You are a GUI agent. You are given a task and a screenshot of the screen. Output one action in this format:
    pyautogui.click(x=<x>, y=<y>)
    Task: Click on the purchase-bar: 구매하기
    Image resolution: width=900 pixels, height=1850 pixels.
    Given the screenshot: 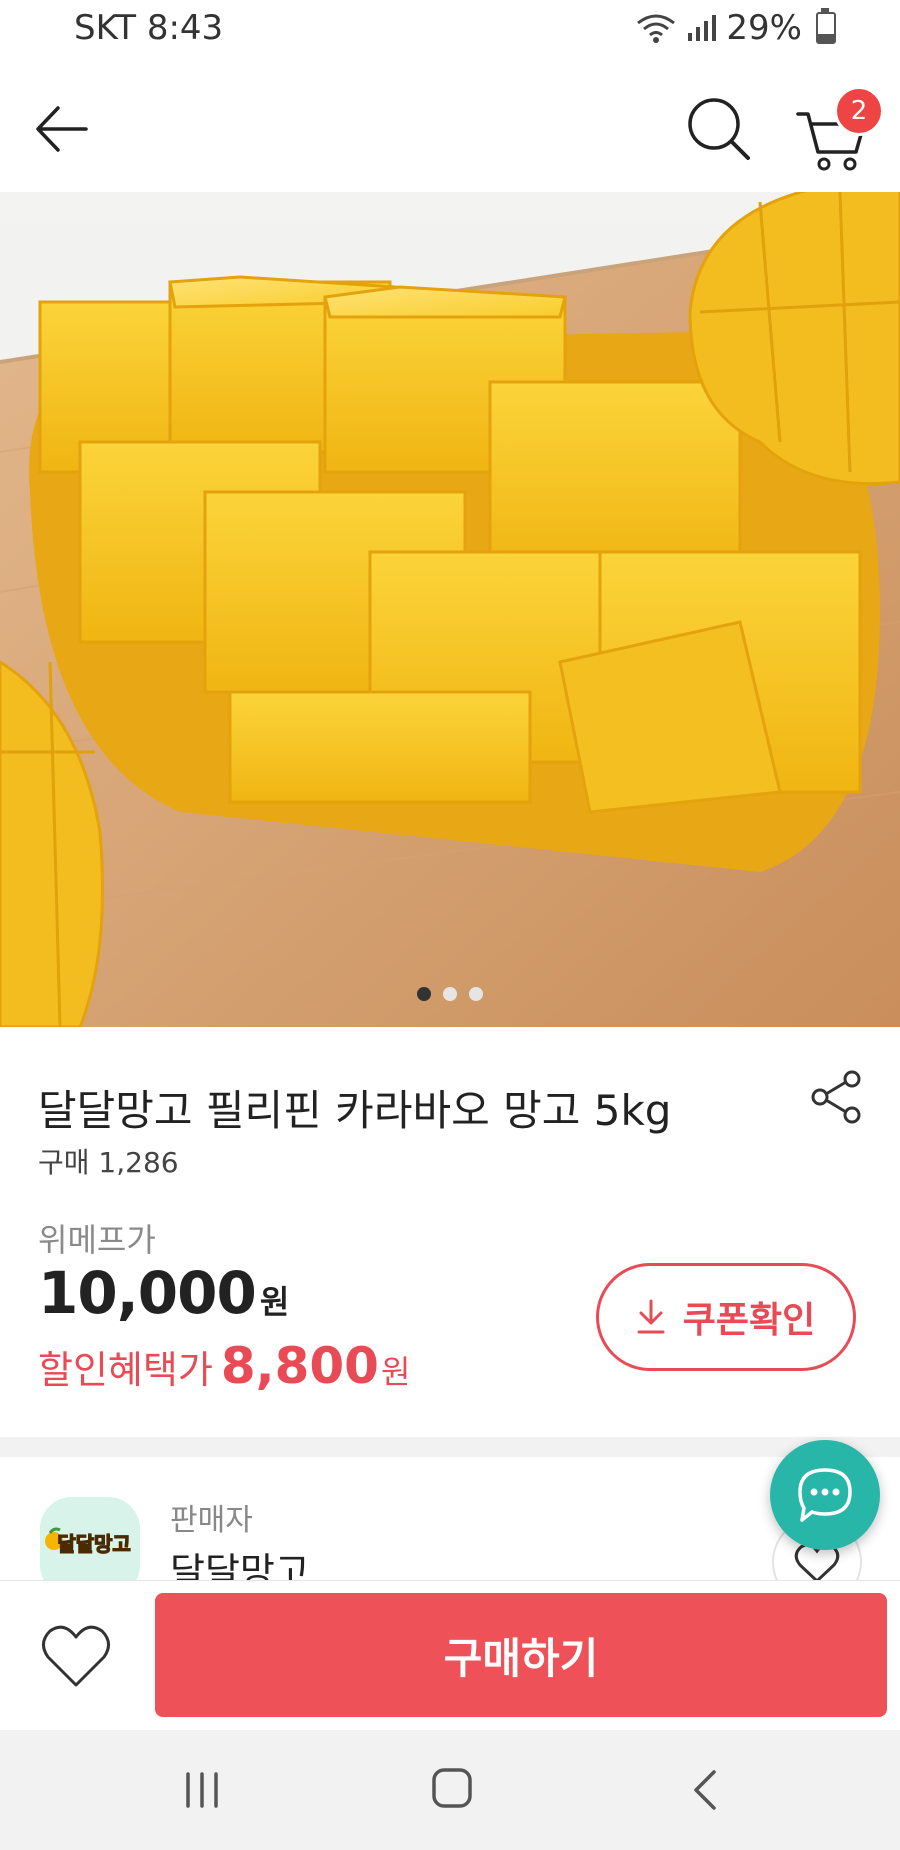 What is the action you would take?
    pyautogui.click(x=450, y=1655)
    